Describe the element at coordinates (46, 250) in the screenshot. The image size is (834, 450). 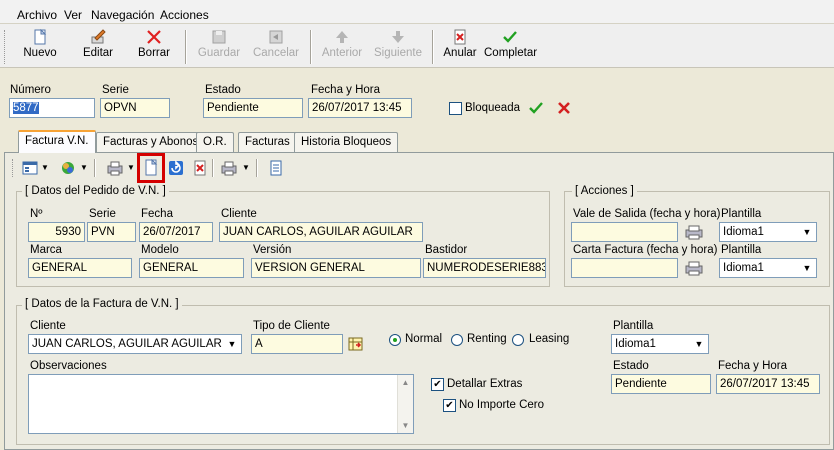
I see `pedido-marca-label: Marca` at that location.